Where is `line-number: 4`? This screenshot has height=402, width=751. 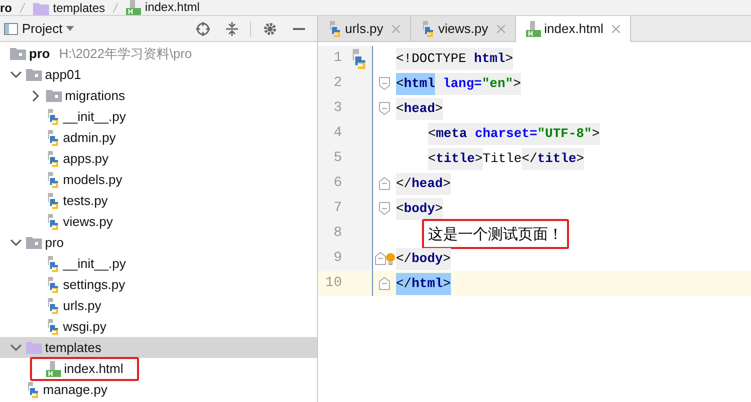 line-number: 4 is located at coordinates (337, 133).